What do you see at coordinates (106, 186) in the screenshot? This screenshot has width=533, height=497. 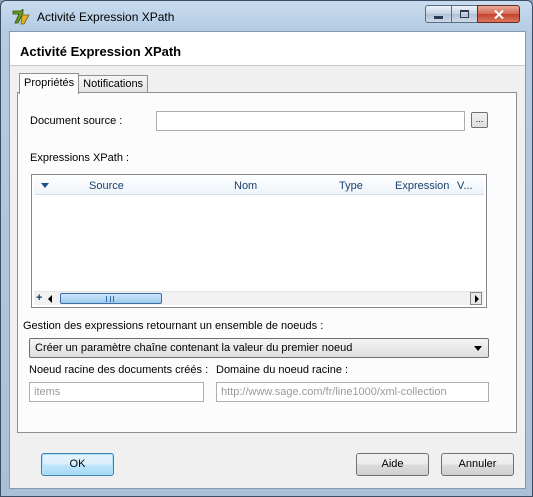 I see `column-header-source: Source` at bounding box center [106, 186].